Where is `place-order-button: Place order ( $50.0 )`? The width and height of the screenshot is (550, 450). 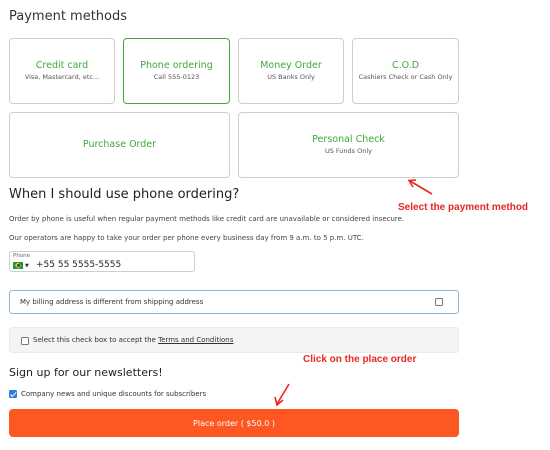 place-order-button: Place order ( $50.0 ) is located at coordinates (234, 423).